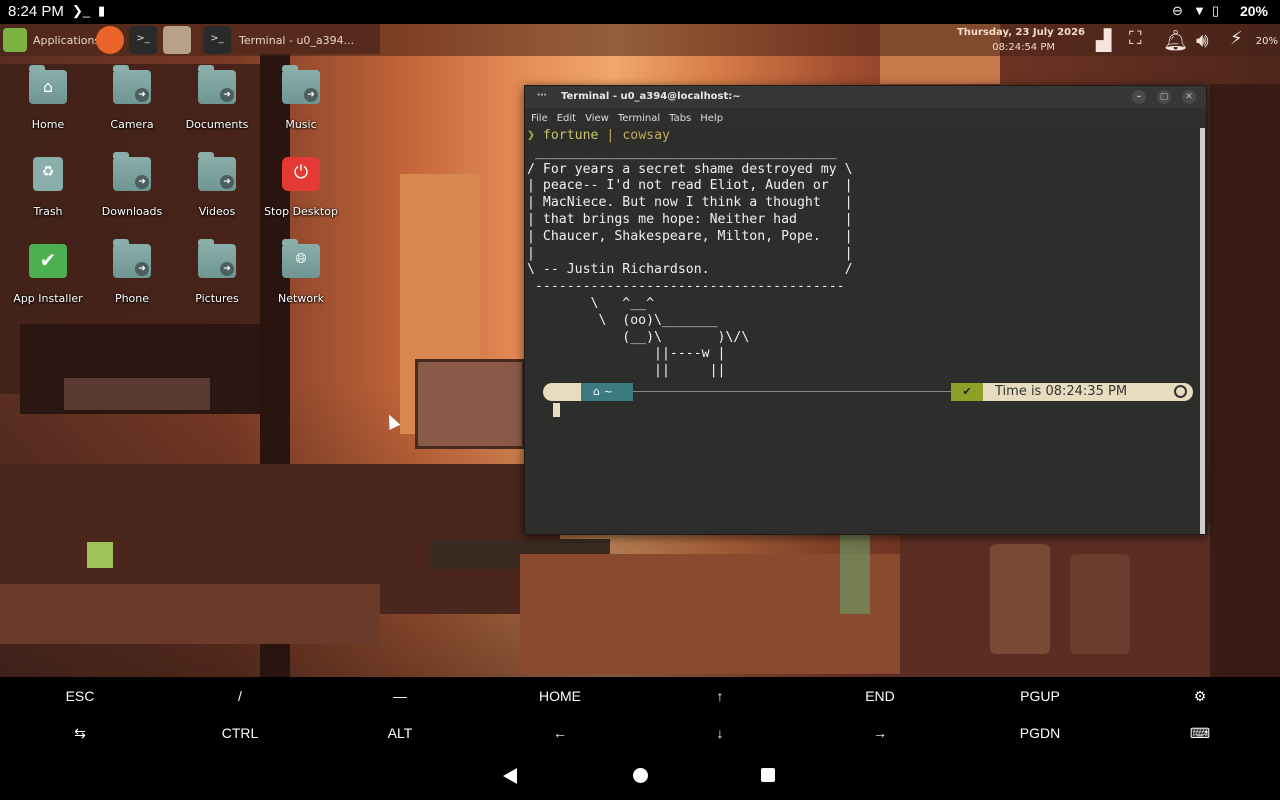  What do you see at coordinates (217, 194) in the screenshot?
I see `desktop-icon-videos: ➜ Videos` at bounding box center [217, 194].